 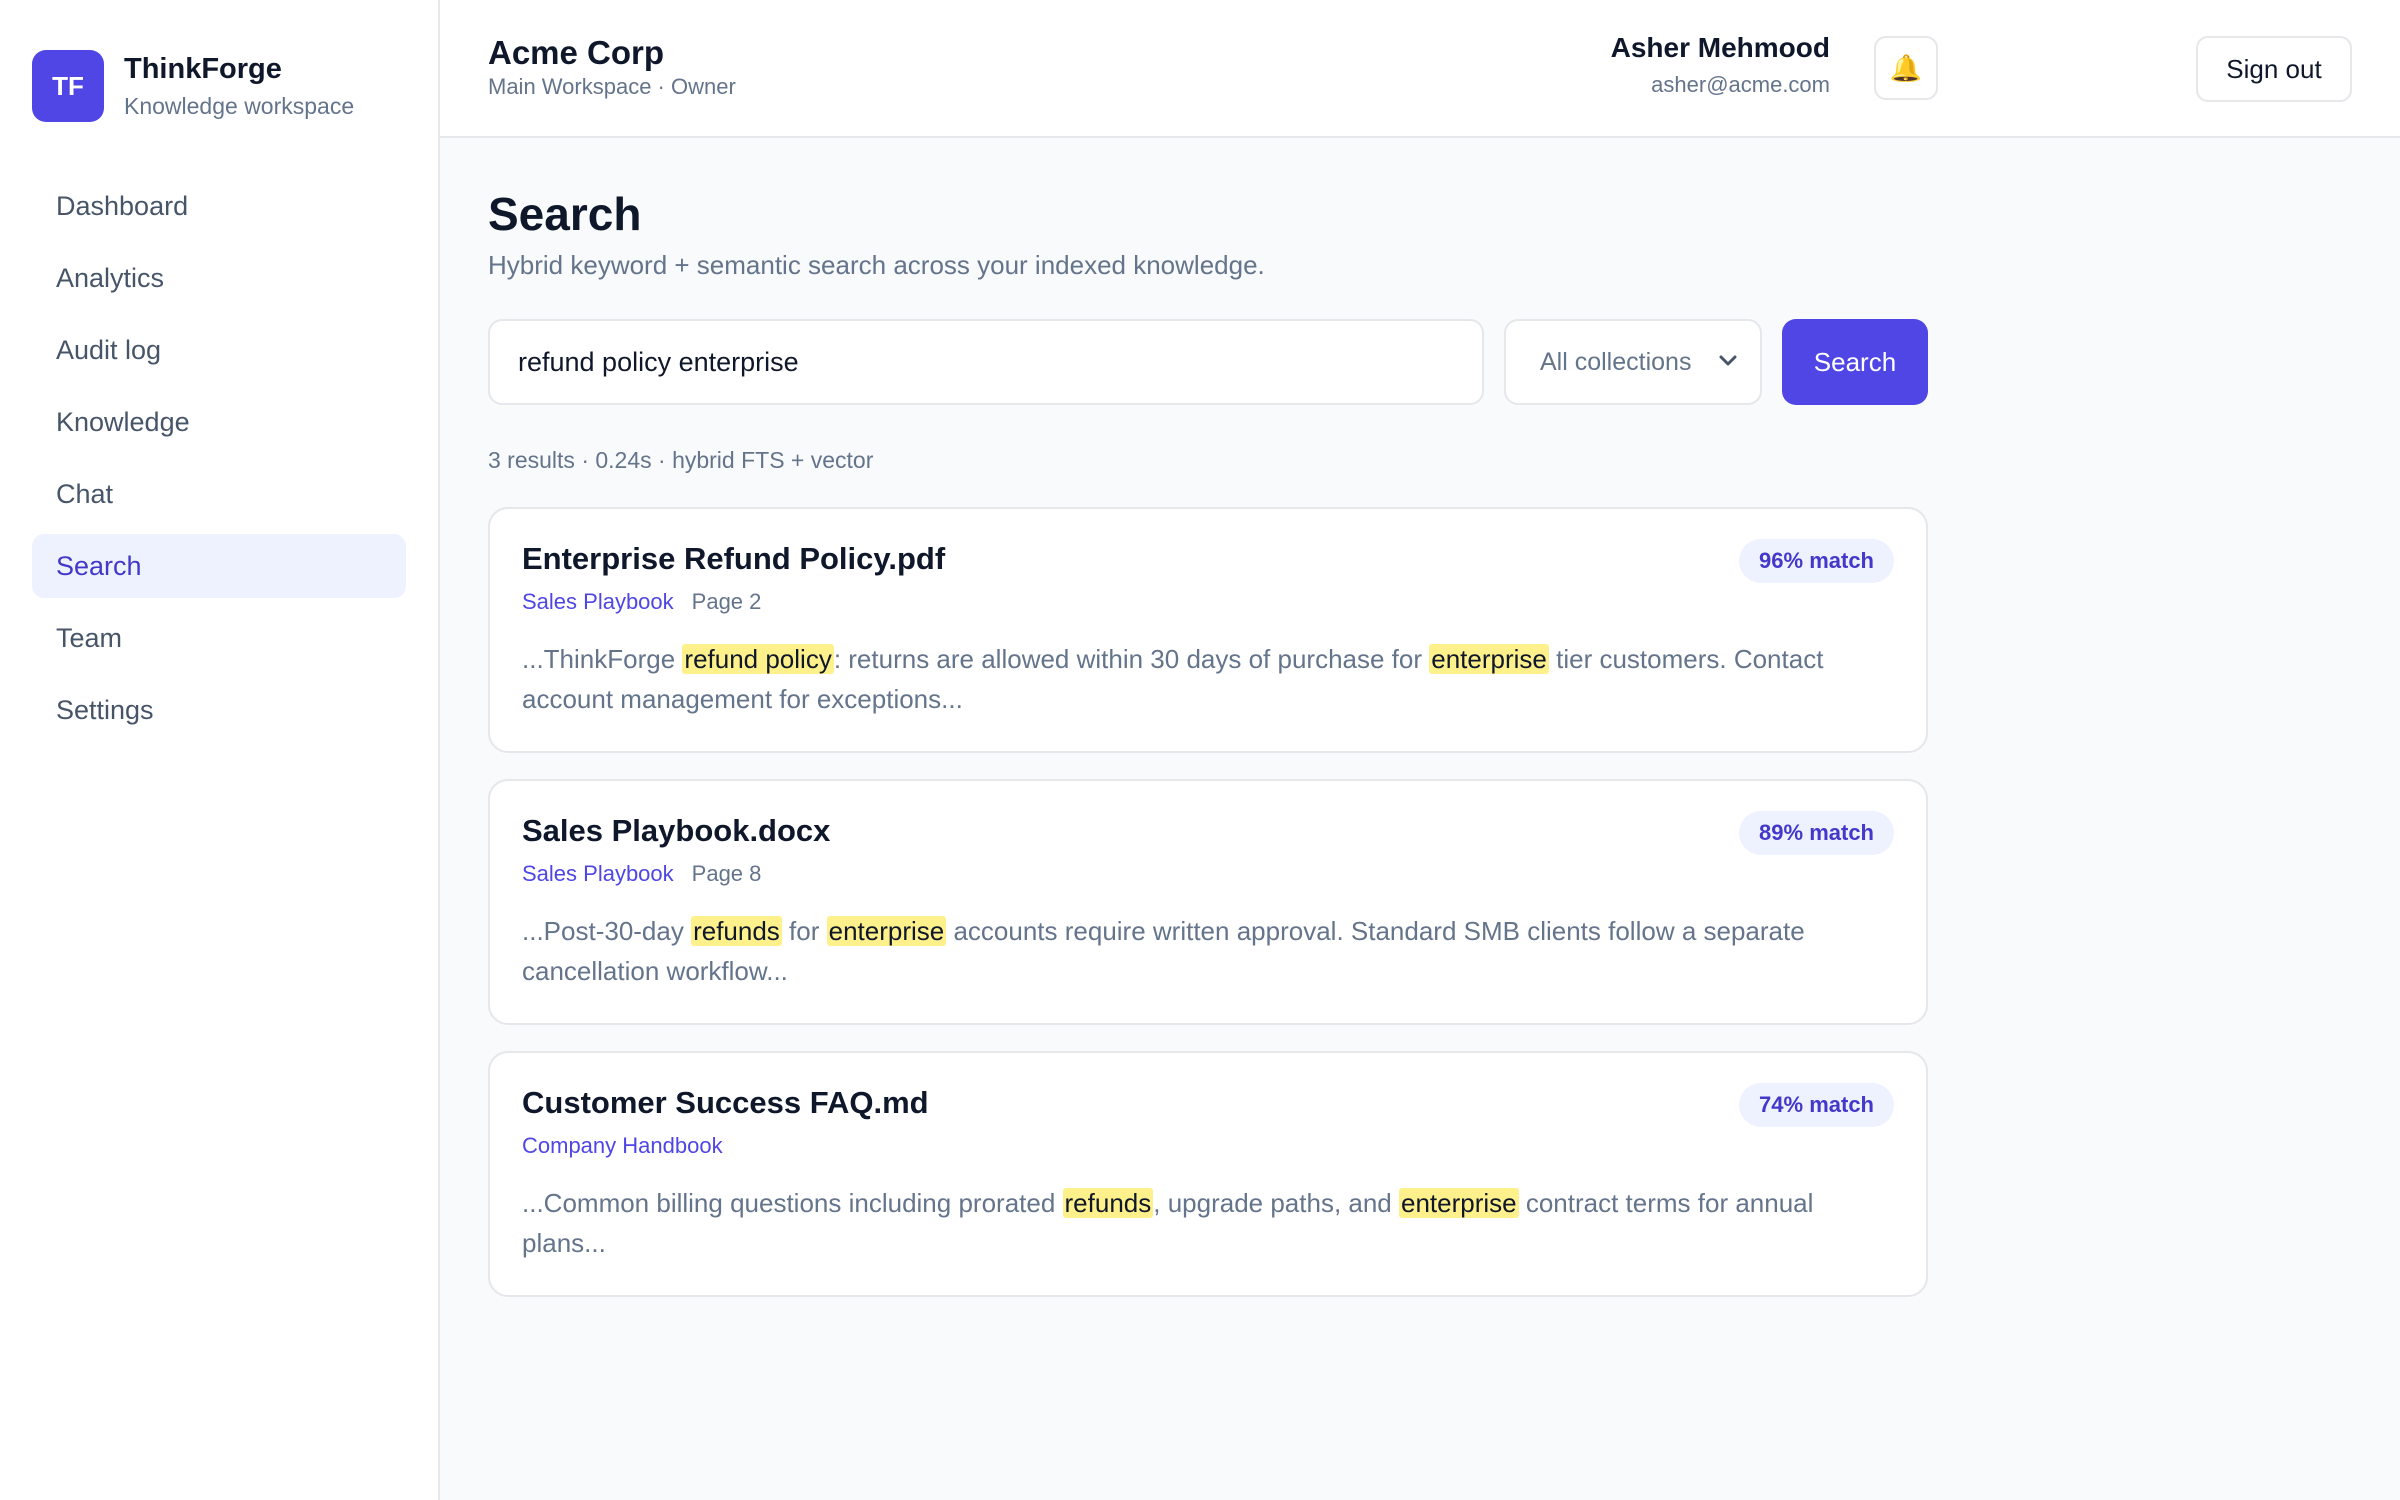 What do you see at coordinates (219, 278) in the screenshot?
I see `sidebar-item-analytics: Analytics` at bounding box center [219, 278].